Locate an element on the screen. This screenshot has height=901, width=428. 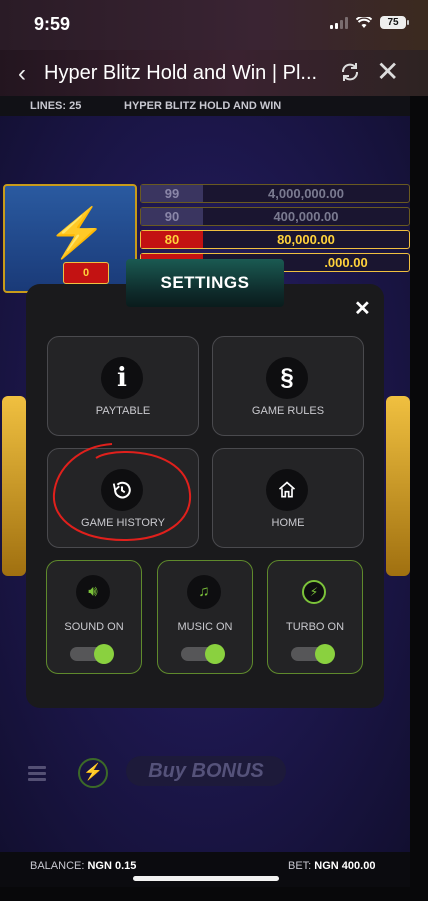
balance-display: BALANCE: NGN 0.15 is located at coordinates (83, 866).